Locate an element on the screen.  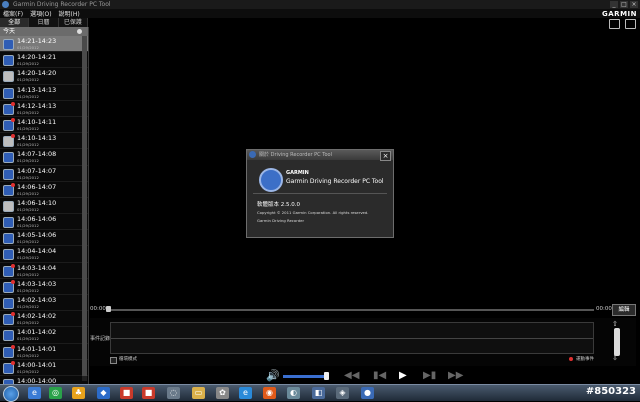
recorder-taskbar-icon: ● is located at coordinates (367, 393).